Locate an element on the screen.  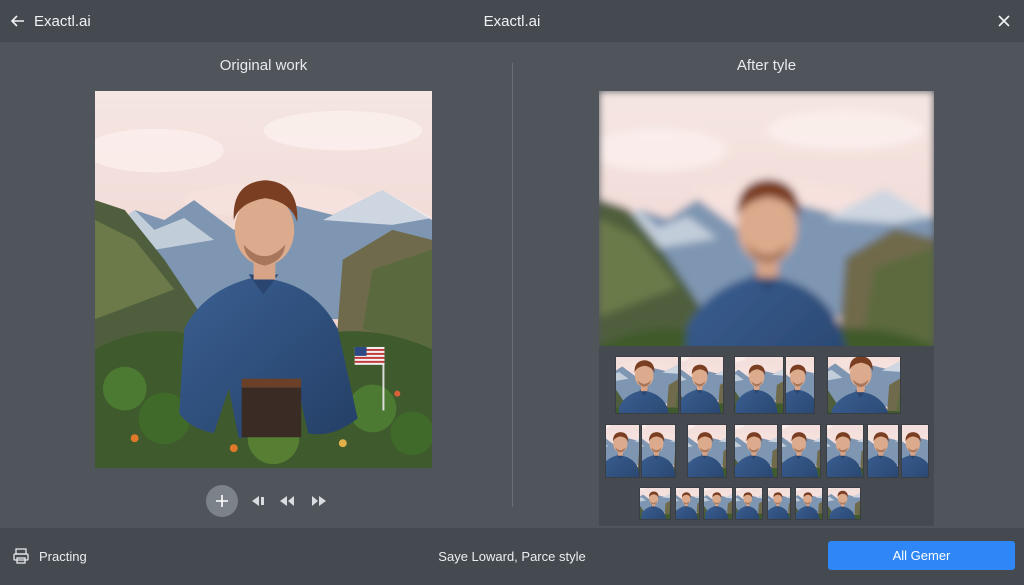
close-icon is located at coordinates (1004, 21).